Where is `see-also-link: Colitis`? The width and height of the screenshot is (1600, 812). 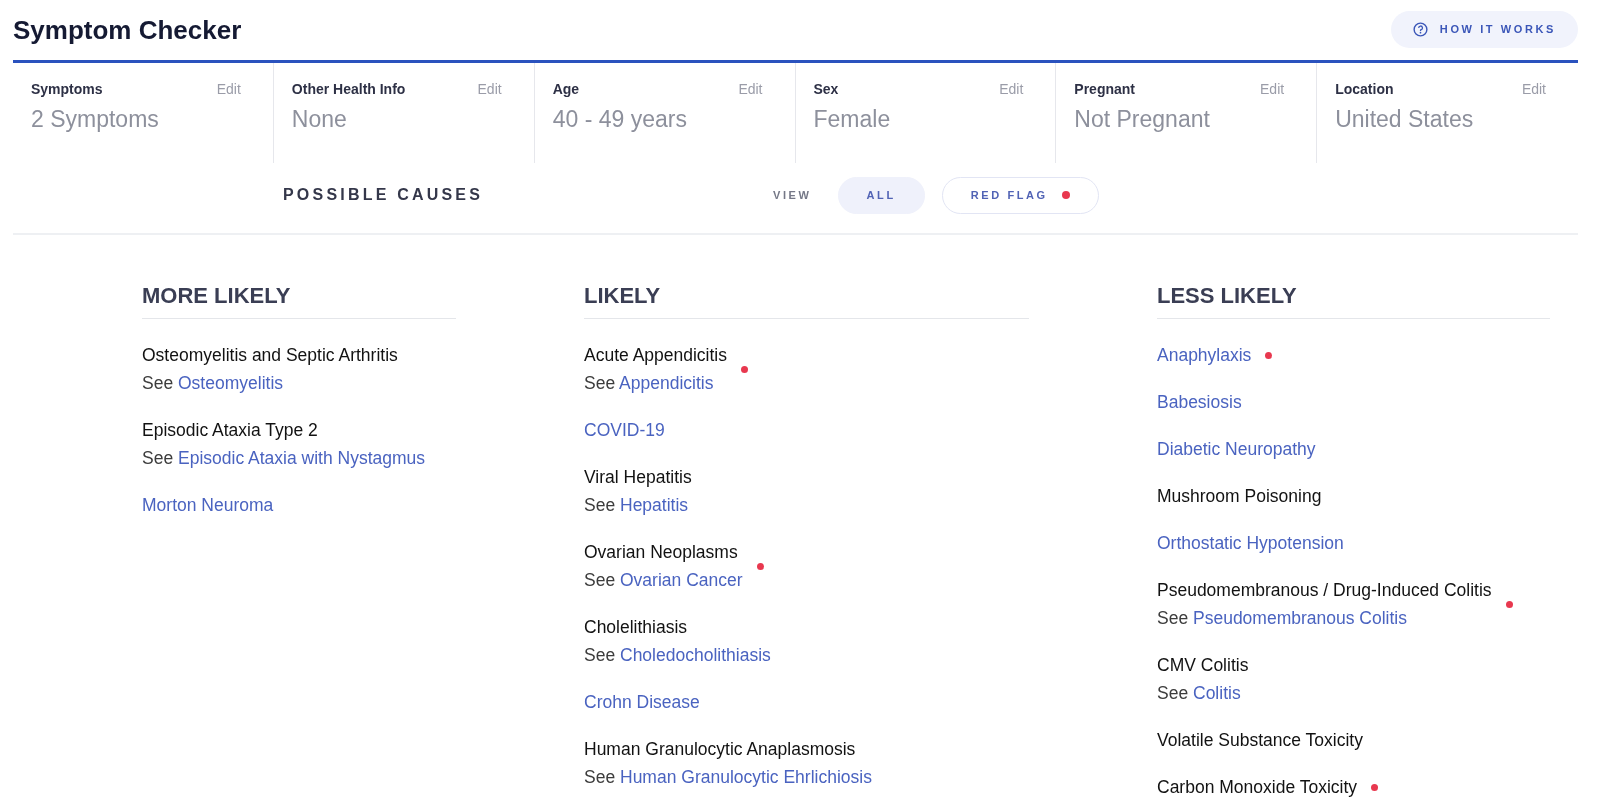
see-also-link: Colitis is located at coordinates (1217, 693).